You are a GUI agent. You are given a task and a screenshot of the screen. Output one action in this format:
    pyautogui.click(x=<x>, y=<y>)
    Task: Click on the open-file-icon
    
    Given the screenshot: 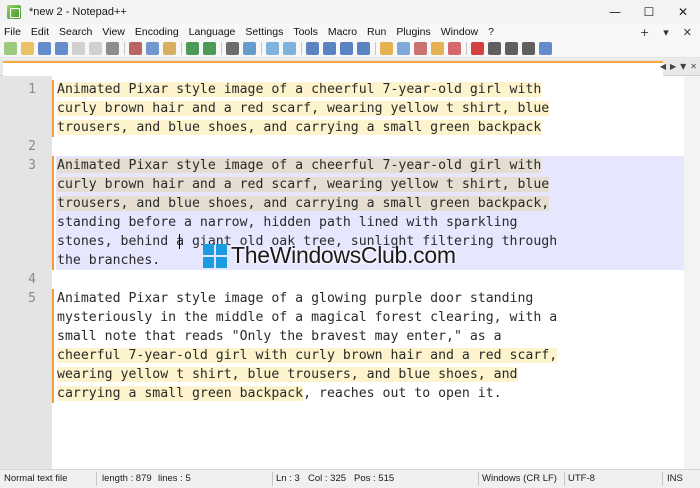 What is the action you would take?
    pyautogui.click(x=27, y=48)
    